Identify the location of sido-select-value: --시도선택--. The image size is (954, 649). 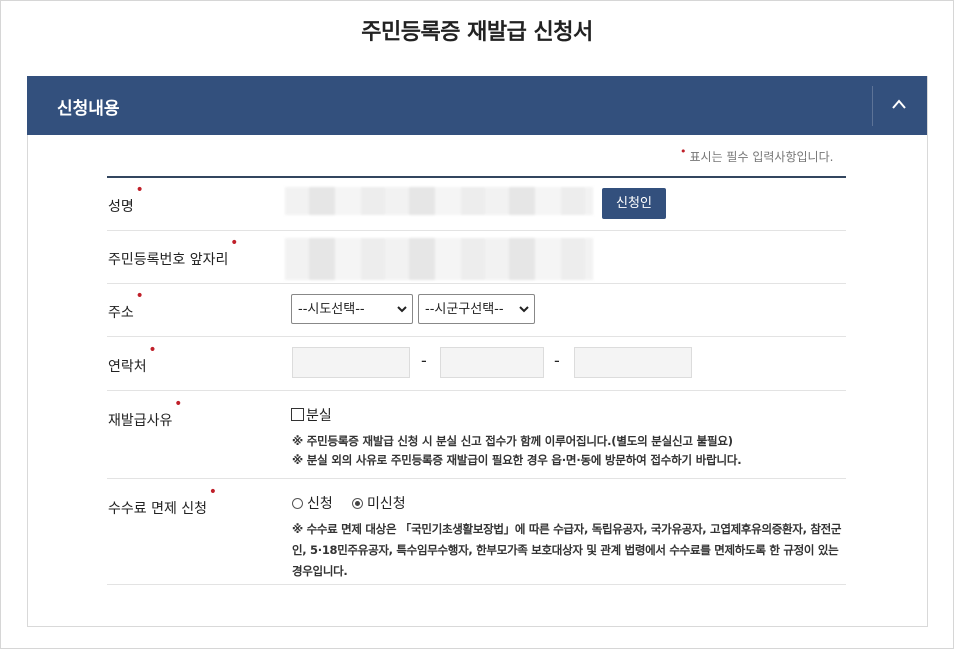
(331, 309).